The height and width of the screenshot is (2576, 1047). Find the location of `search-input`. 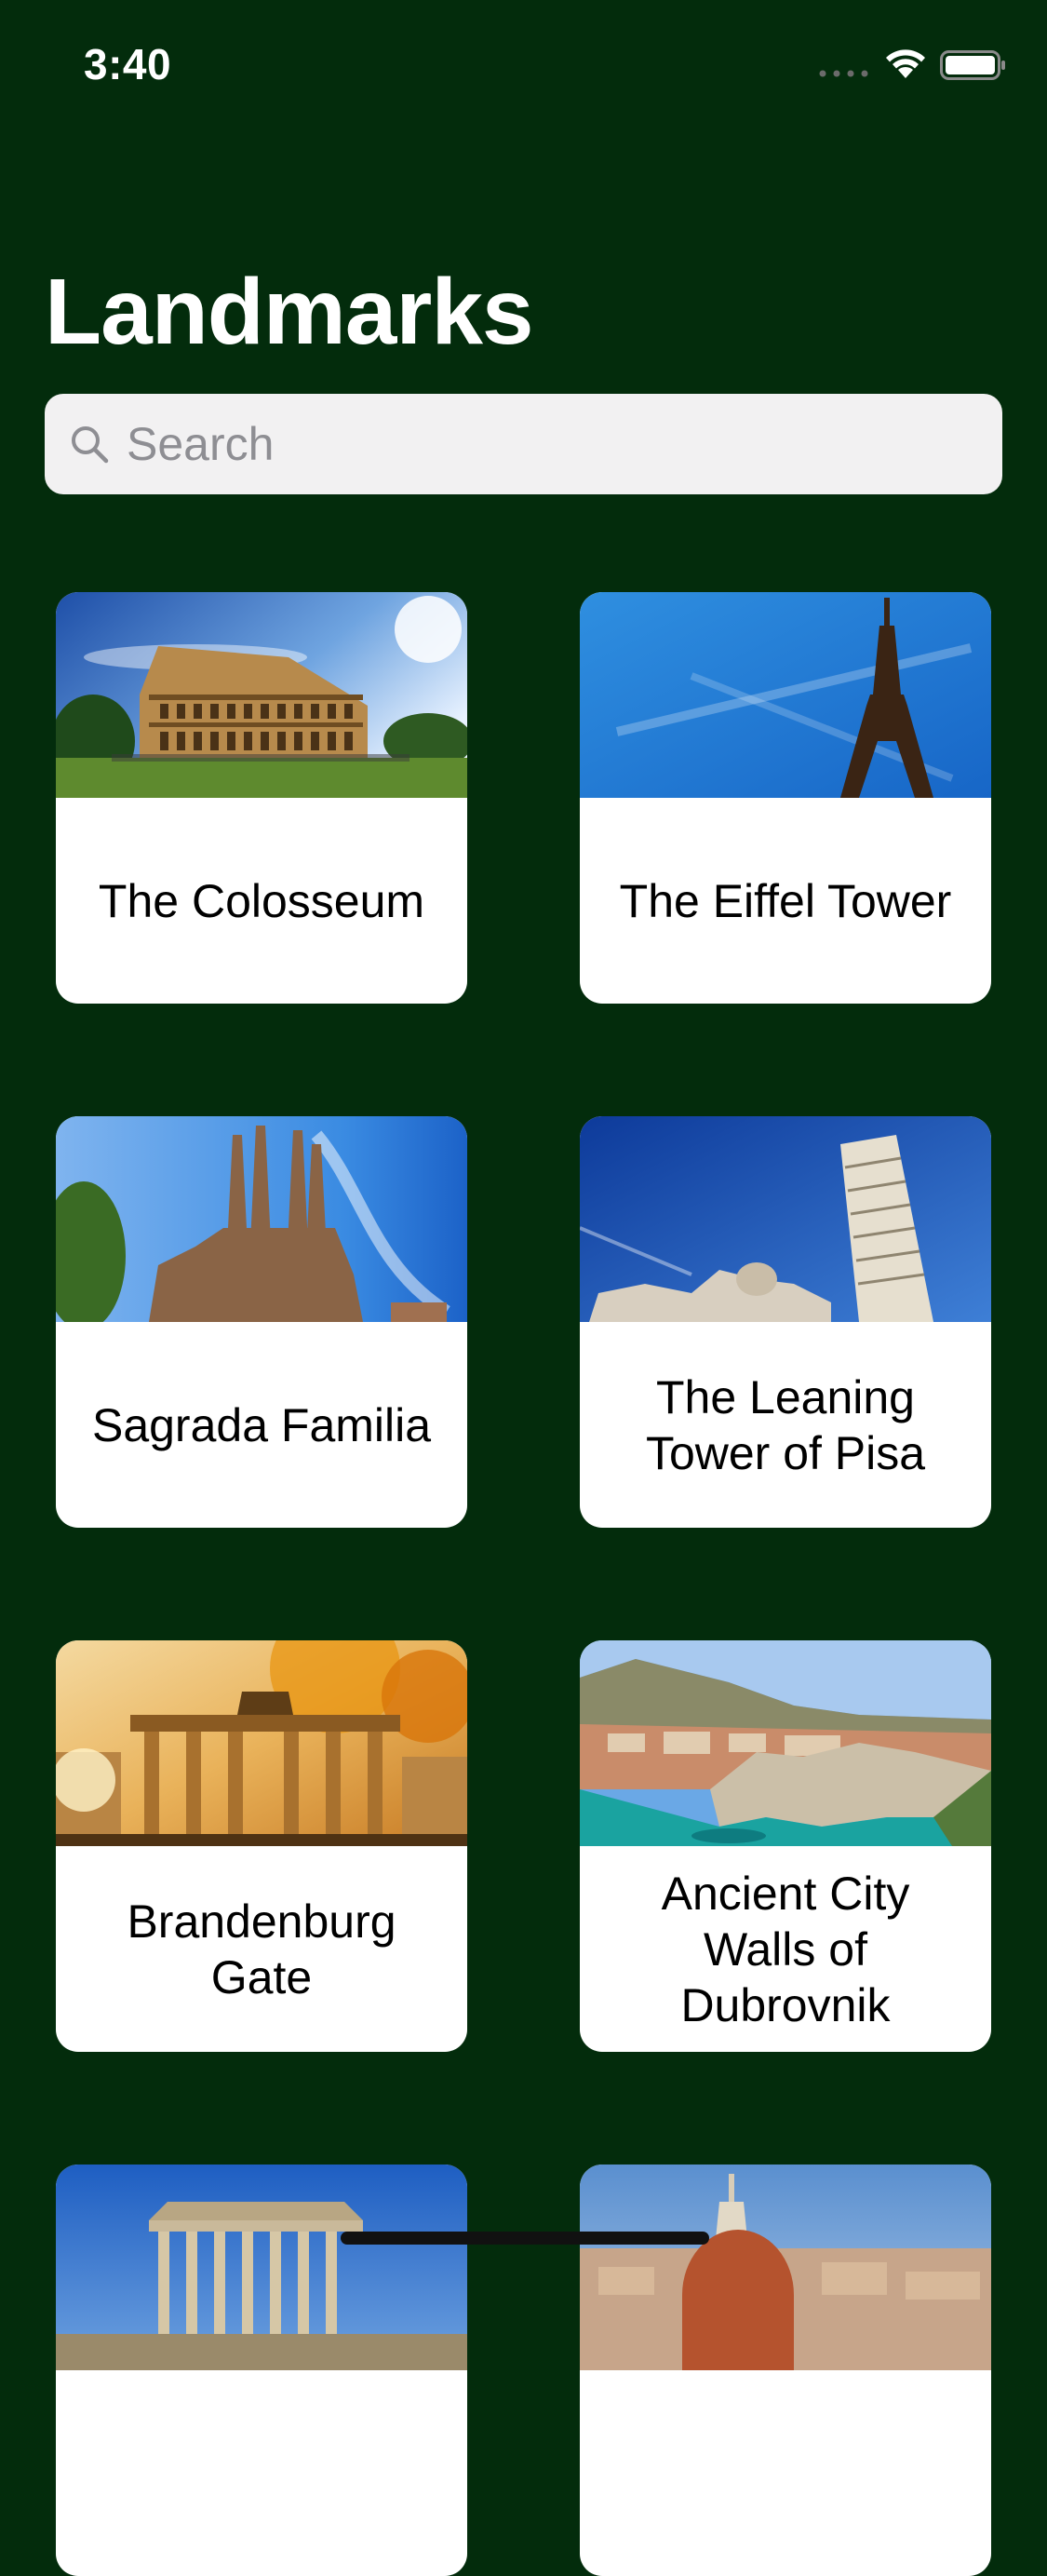

search-input is located at coordinates (555, 444).